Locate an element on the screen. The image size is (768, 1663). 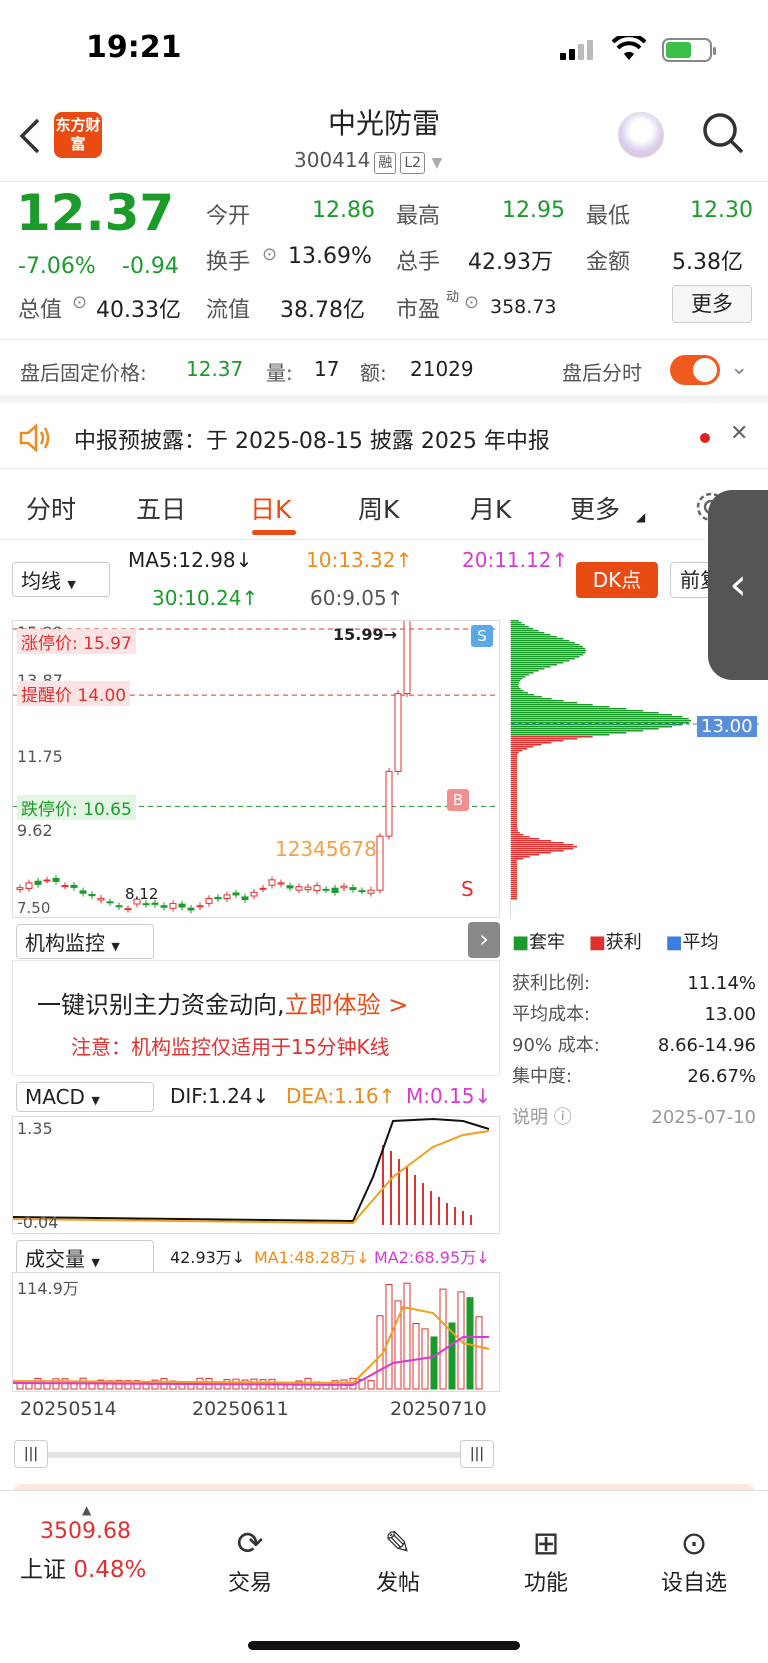
range-handle-left: ||| is located at coordinates (31, 1454).